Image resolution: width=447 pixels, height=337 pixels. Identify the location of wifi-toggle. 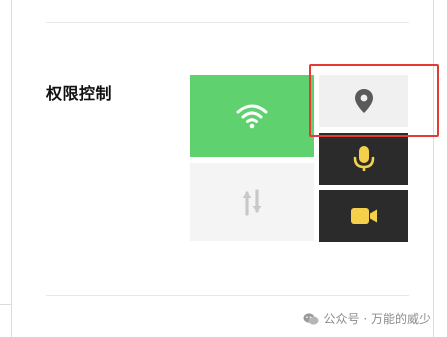
(252, 116).